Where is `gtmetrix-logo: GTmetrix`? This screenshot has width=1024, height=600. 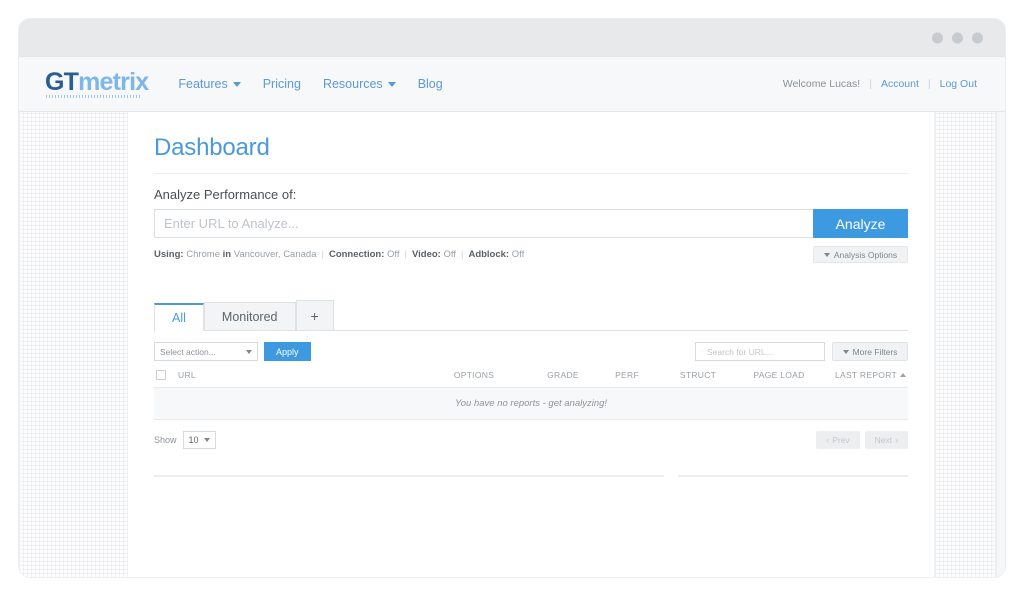 gtmetrix-logo: GTmetrix is located at coordinates (97, 83).